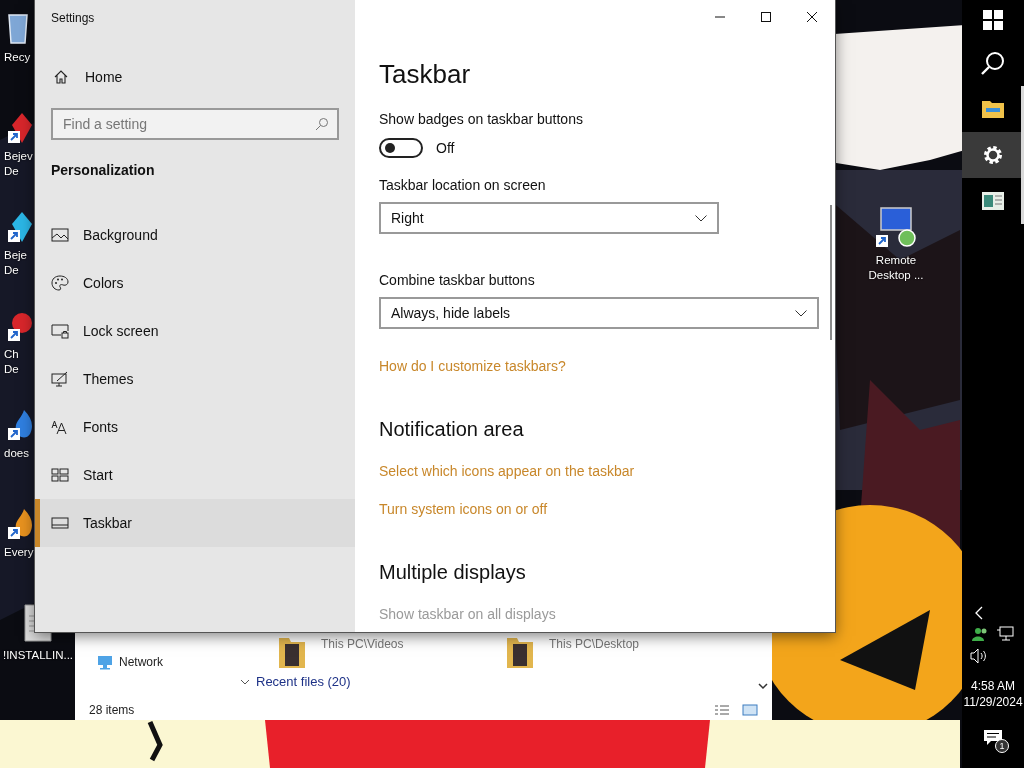 This screenshot has height=768, width=1024. What do you see at coordinates (20, 326) in the screenshot?
I see `ball-shortcut-icon` at bounding box center [20, 326].